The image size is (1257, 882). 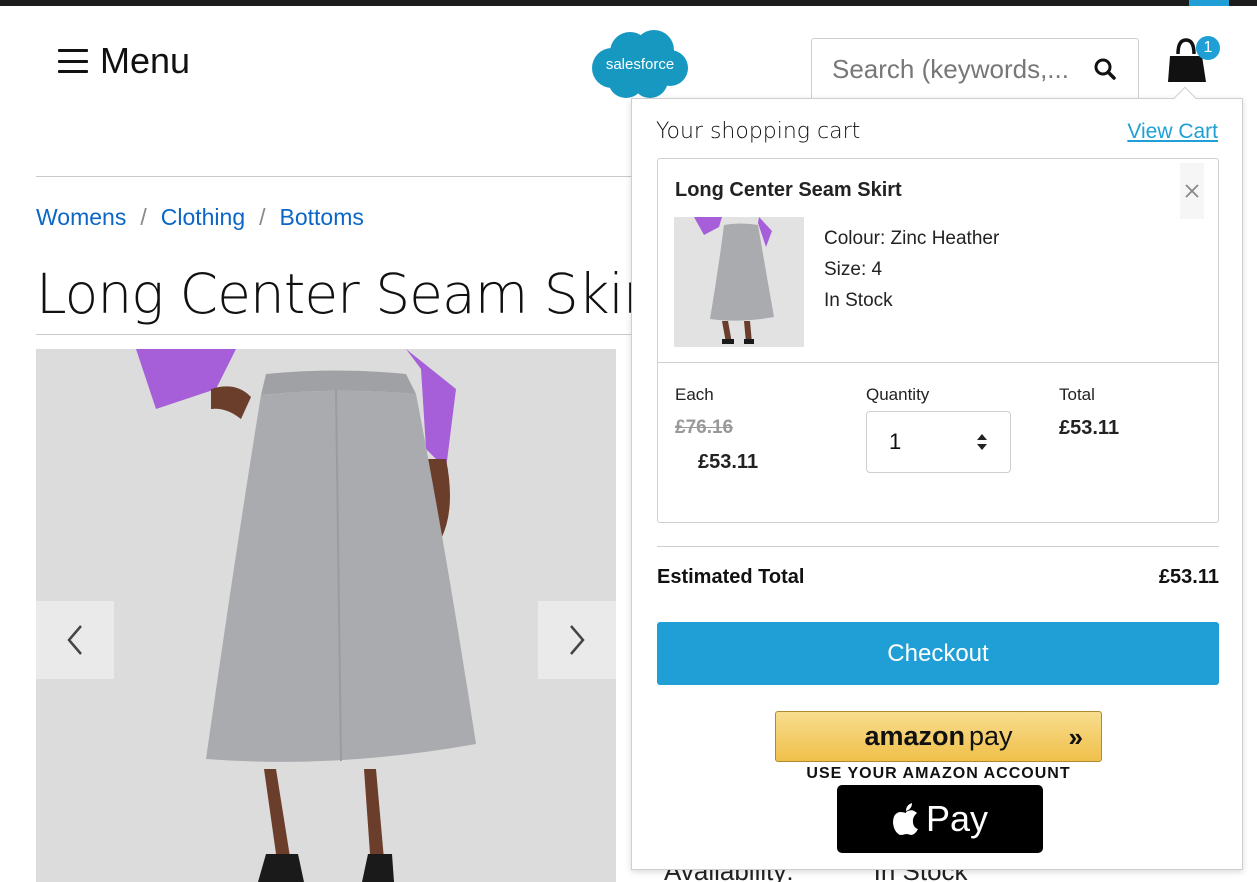 I want to click on top-rule-accent, so click(x=1209, y=3).